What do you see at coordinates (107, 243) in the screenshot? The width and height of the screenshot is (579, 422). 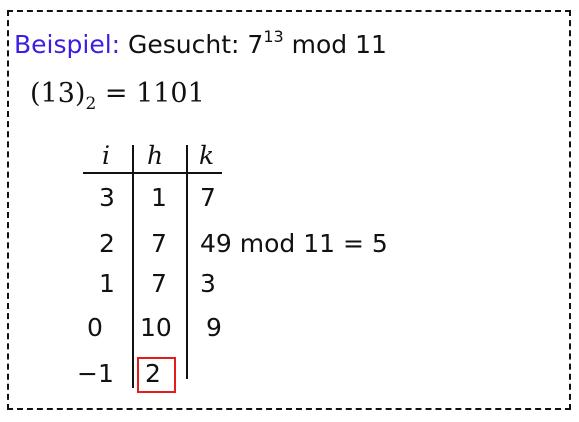 I see `cell-i: 2` at bounding box center [107, 243].